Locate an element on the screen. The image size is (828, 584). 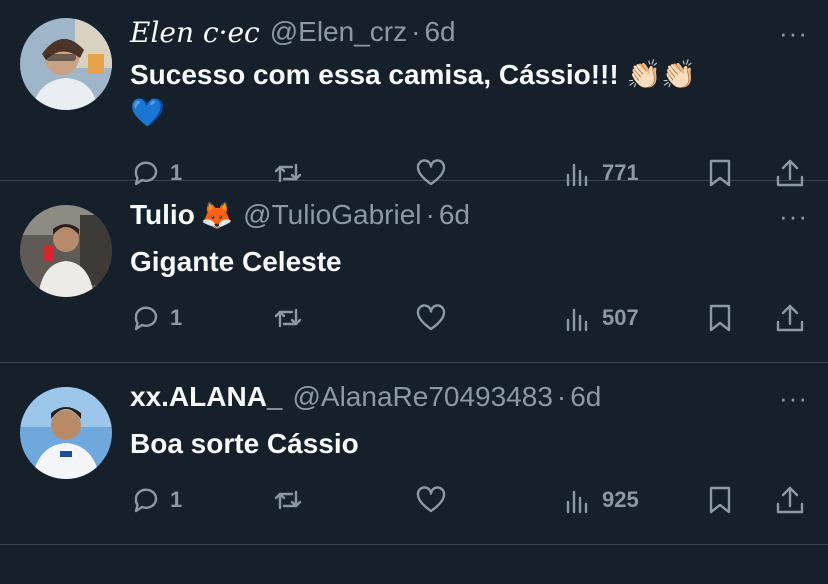
user-handle: @Elen_crz is located at coordinates (338, 32).